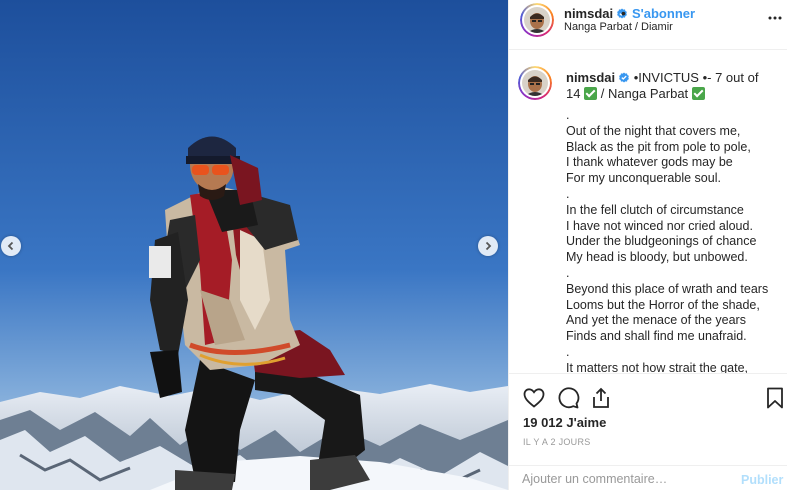  I want to click on caption-avatar, so click(535, 83).